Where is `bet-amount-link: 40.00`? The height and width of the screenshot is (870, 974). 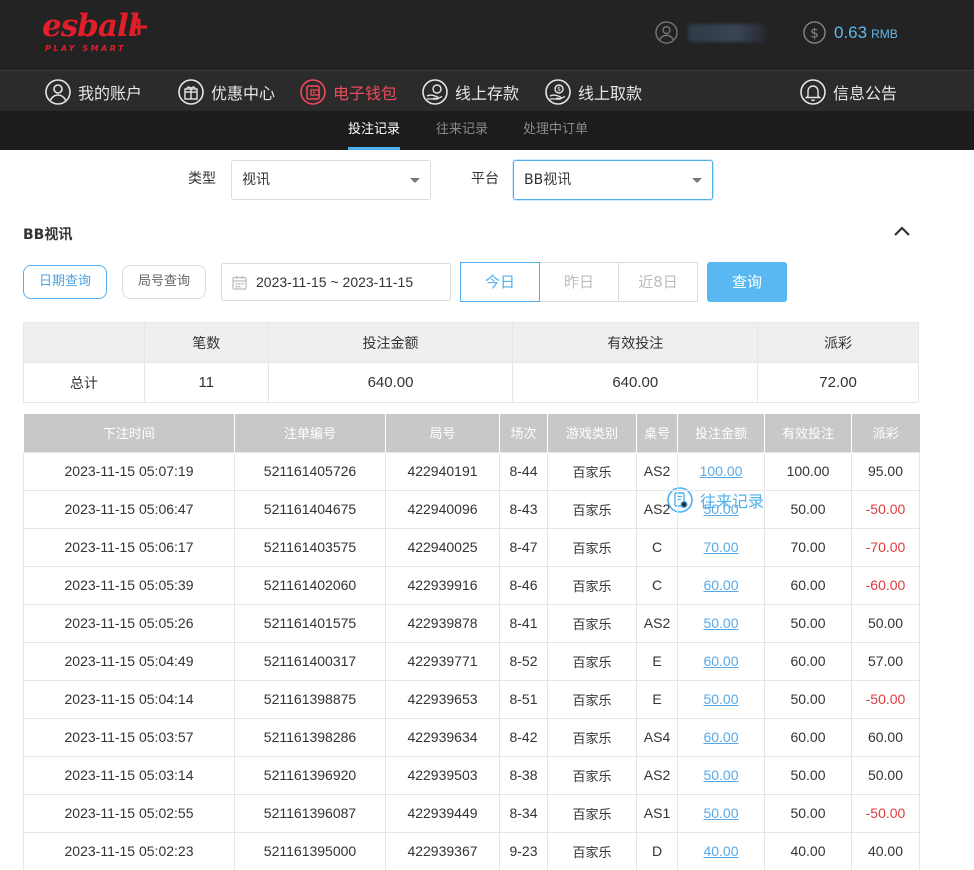
bet-amount-link: 40.00 is located at coordinates (720, 851).